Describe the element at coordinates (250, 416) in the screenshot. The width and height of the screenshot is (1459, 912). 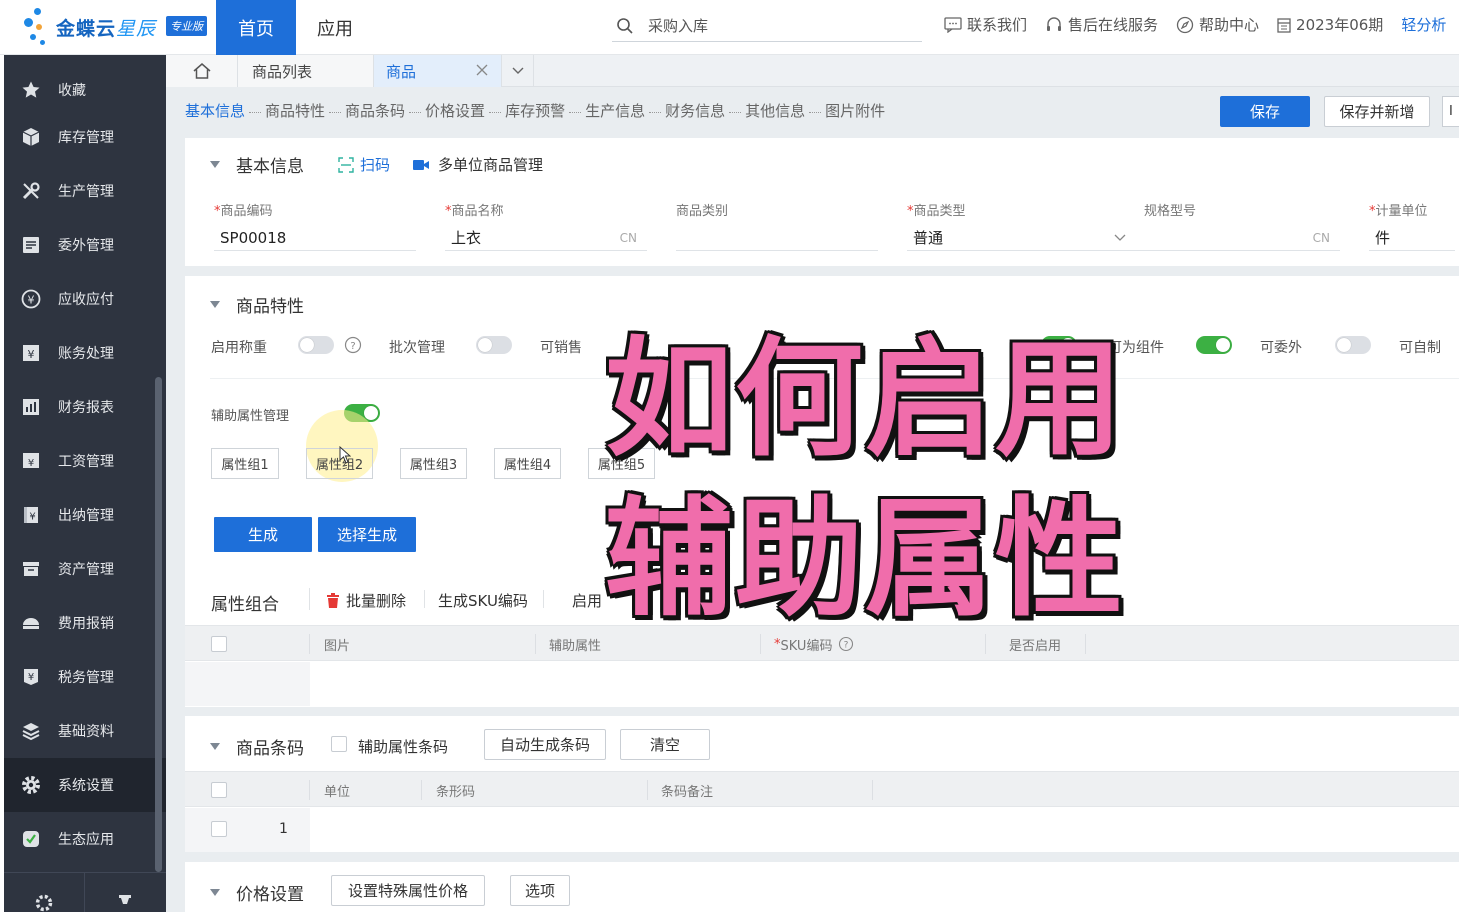
I see `aux-attr-label: 辅助属性管理` at that location.